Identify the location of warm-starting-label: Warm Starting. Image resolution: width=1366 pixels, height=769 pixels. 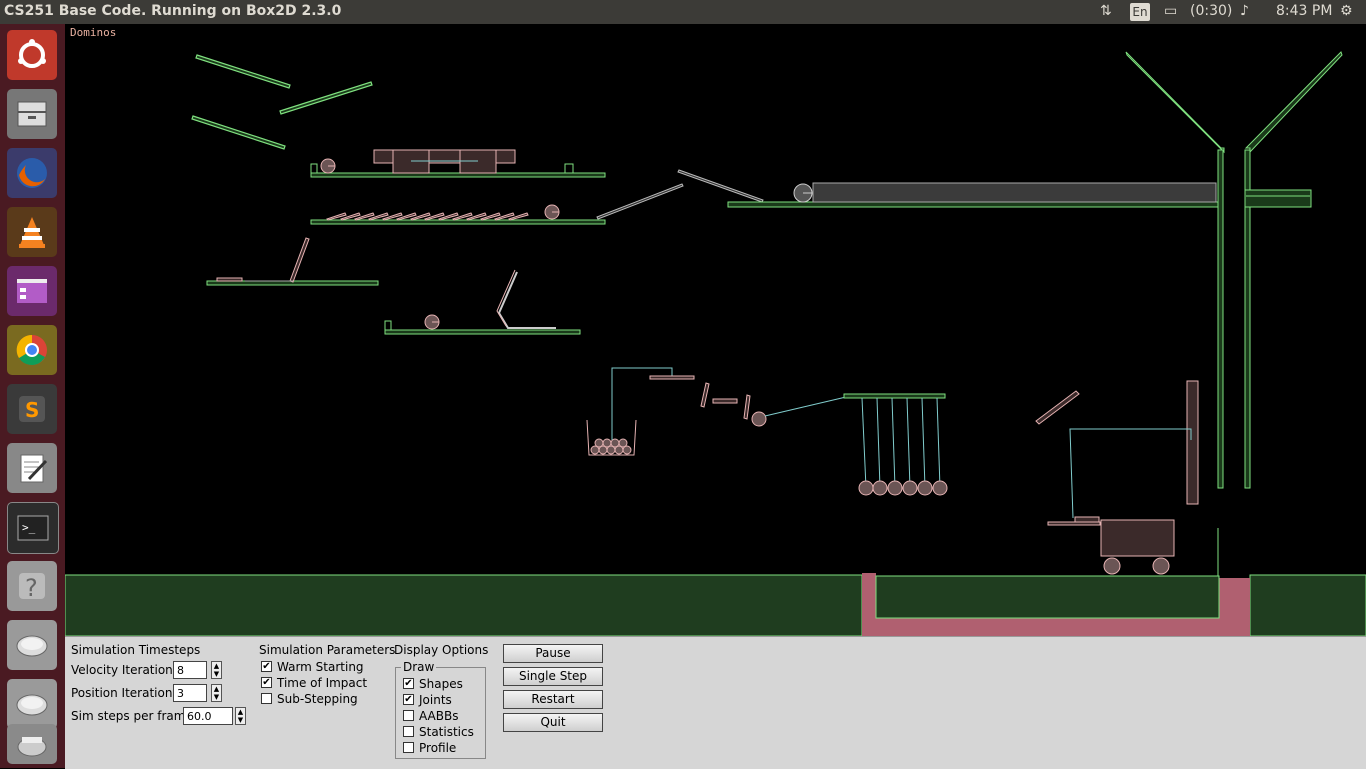
(320, 667).